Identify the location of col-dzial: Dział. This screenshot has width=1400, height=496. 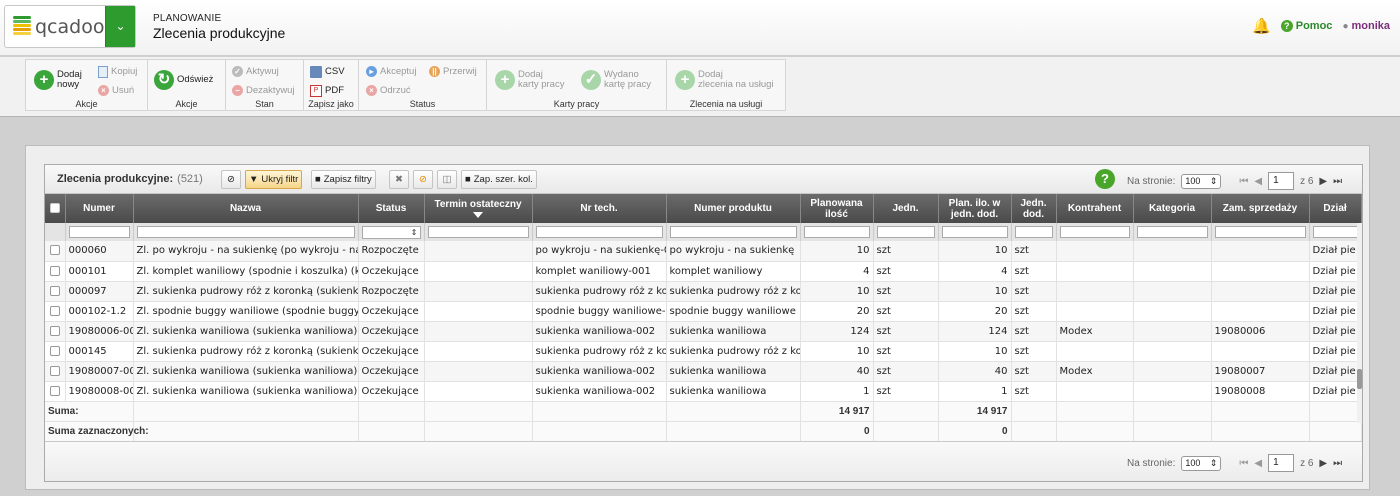
(1335, 208).